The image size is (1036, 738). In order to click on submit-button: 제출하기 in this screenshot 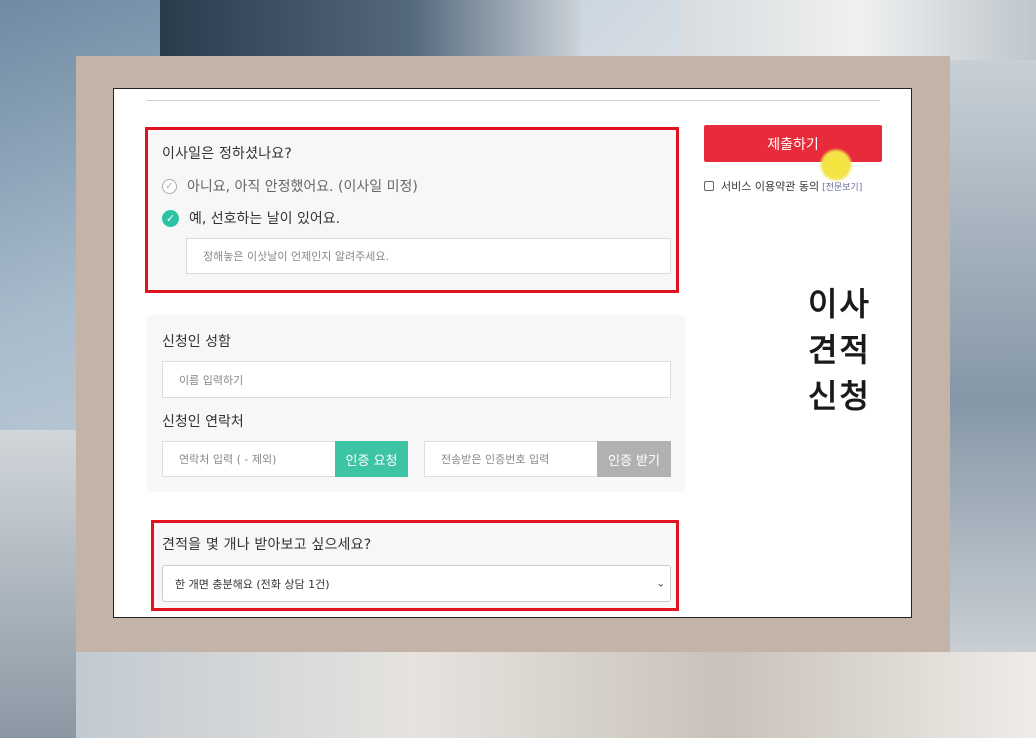, I will do `click(793, 143)`.